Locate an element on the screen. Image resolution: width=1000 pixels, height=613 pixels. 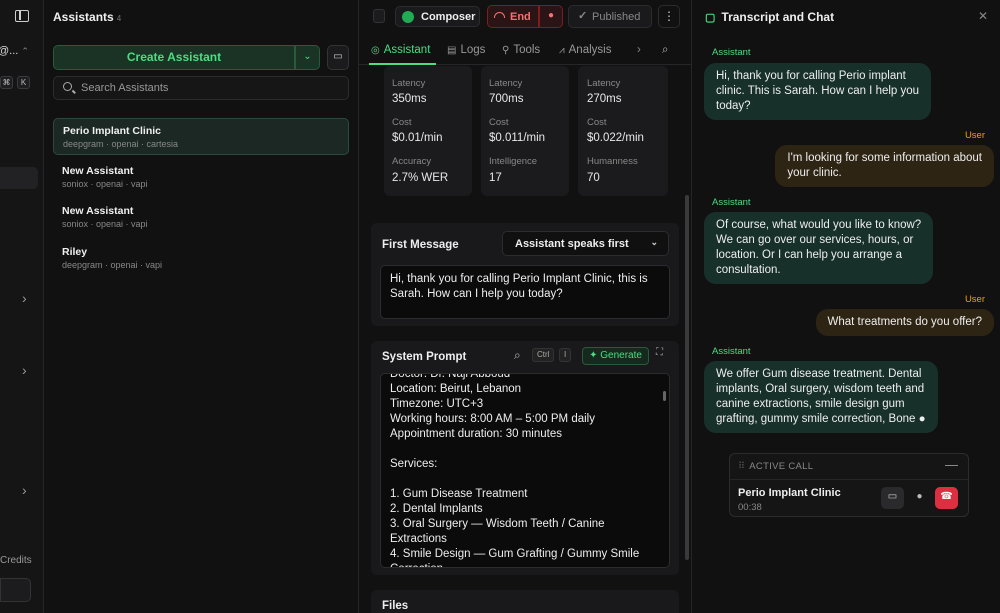
tab-tools: ⚲ Tools is located at coordinates (521, 50).